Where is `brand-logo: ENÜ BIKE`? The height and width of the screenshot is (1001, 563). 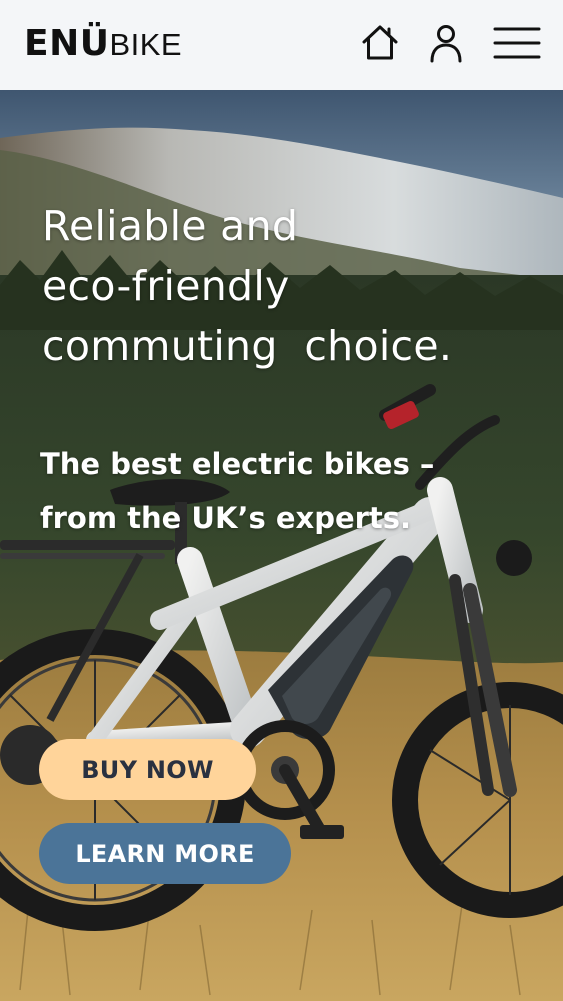 brand-logo: ENÜ BIKE is located at coordinates (103, 44).